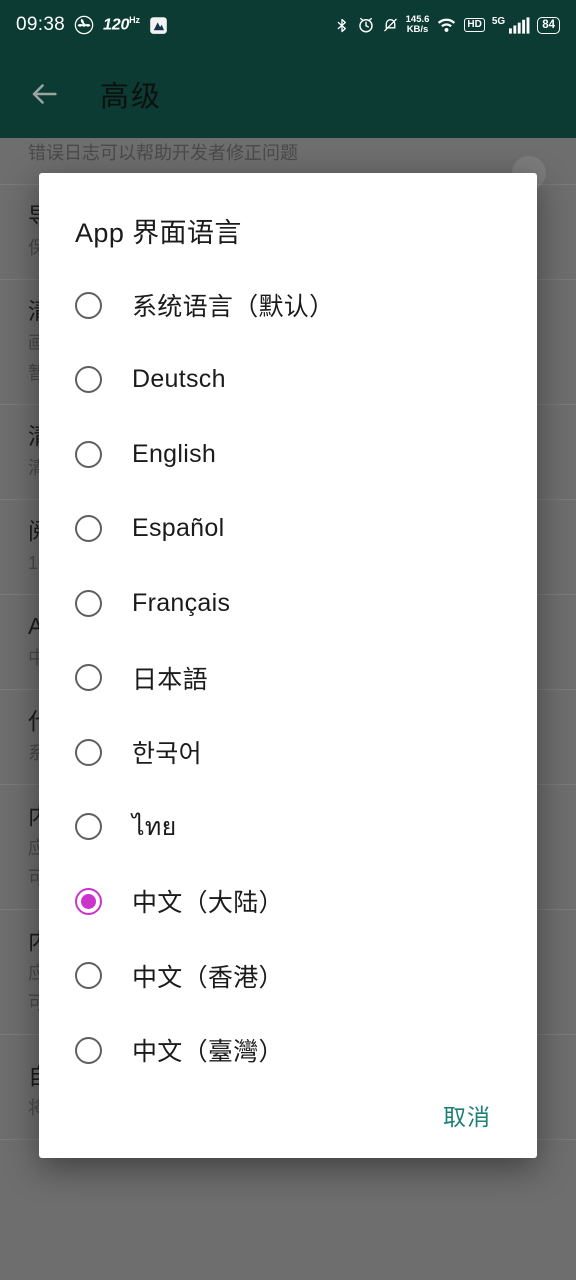  I want to click on language-option-row: ไทย, so click(288, 827).